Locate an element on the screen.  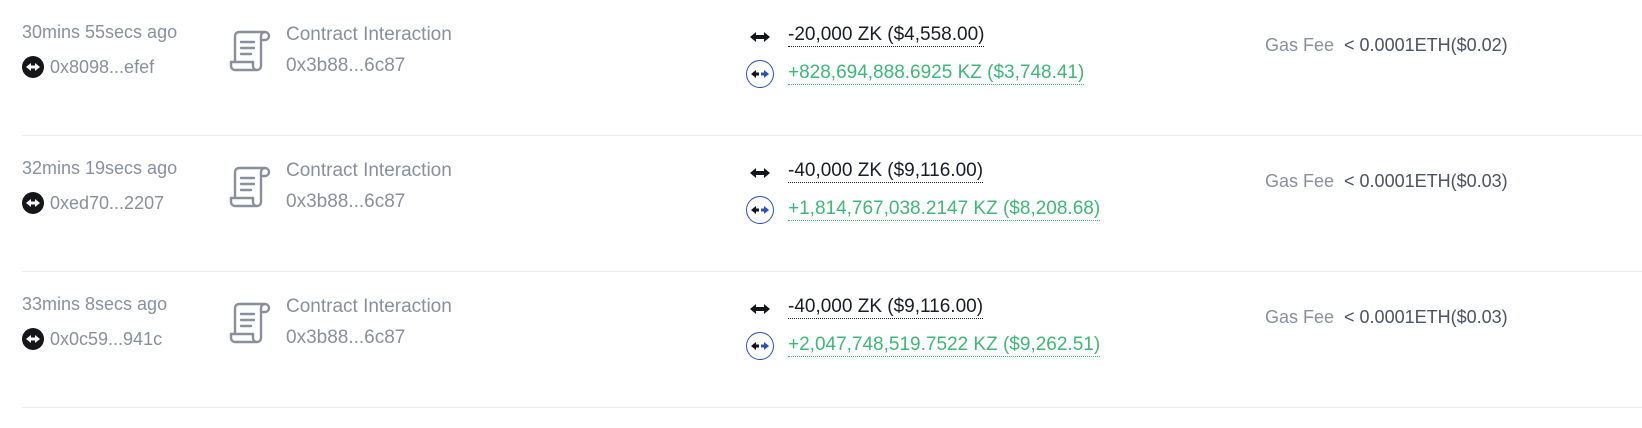
transaction-time: 32mins 19secs ago is located at coordinates (100, 168).